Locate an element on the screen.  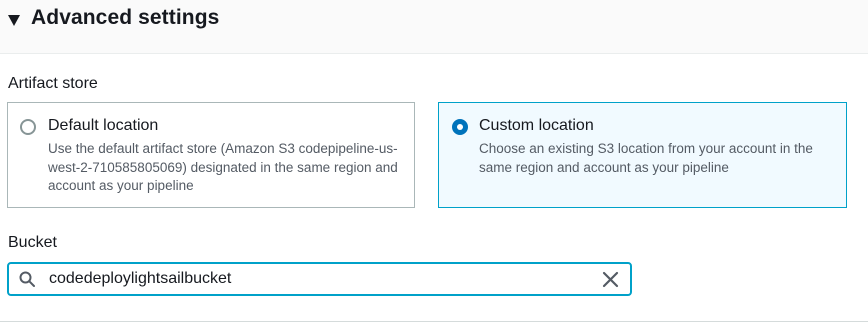
bucket-label: Bucket is located at coordinates (32, 242).